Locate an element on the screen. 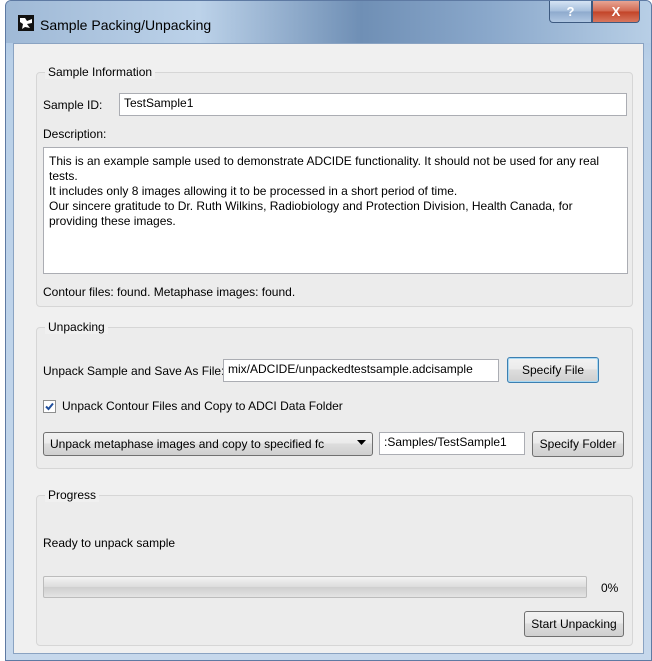 This screenshot has width=652, height=661. help-button: ? is located at coordinates (570, 12).